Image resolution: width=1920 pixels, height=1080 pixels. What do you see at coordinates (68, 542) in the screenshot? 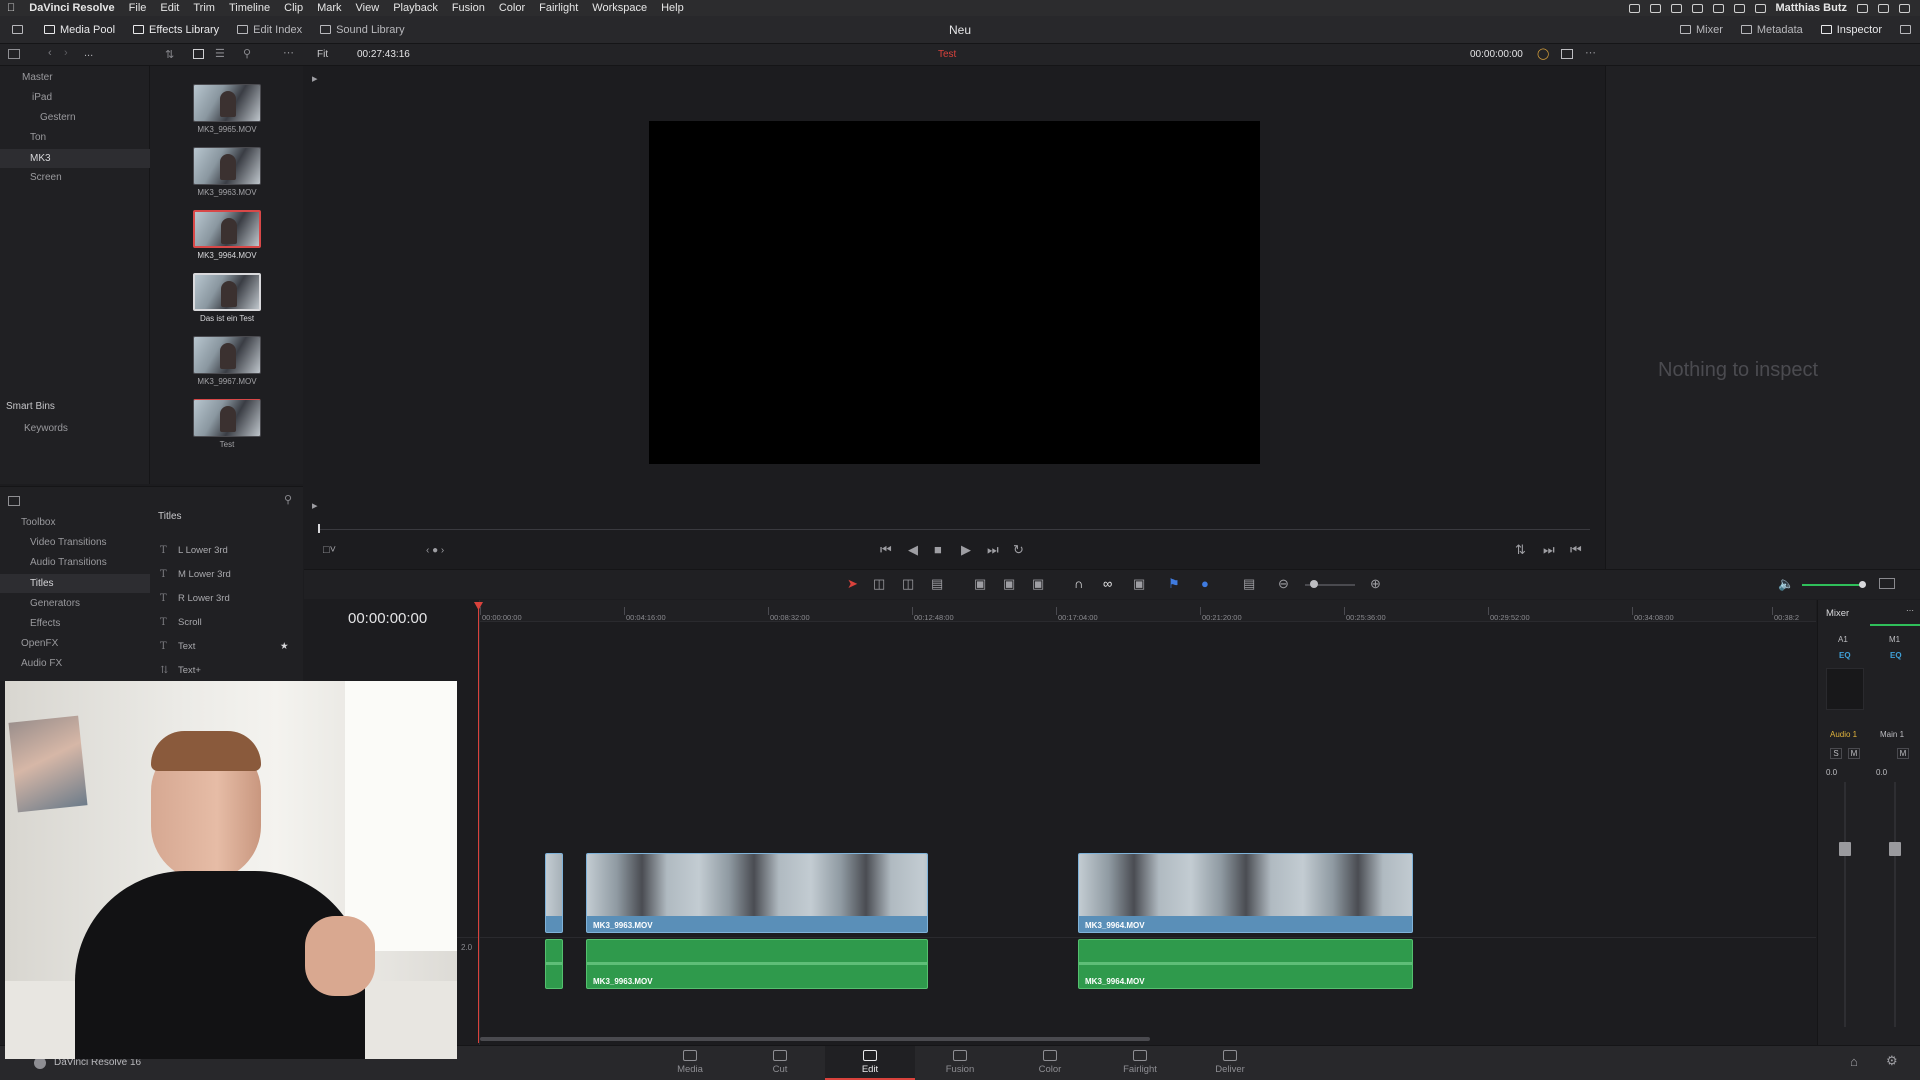
I see `toolbox-video-transitions: Video Transitions` at bounding box center [68, 542].